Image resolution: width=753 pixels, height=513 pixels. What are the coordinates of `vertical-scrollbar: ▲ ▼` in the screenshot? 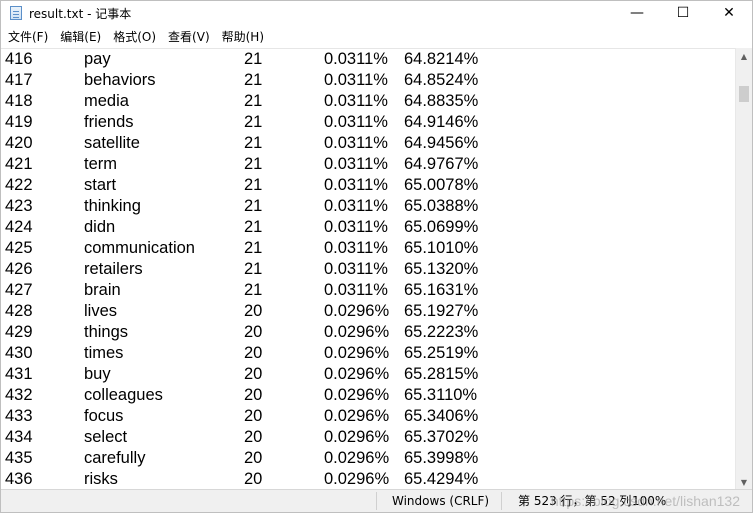 It's located at (743, 269).